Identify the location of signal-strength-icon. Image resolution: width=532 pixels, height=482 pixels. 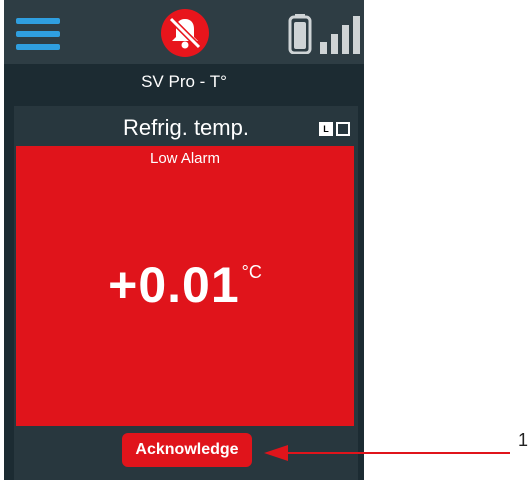
(340, 35).